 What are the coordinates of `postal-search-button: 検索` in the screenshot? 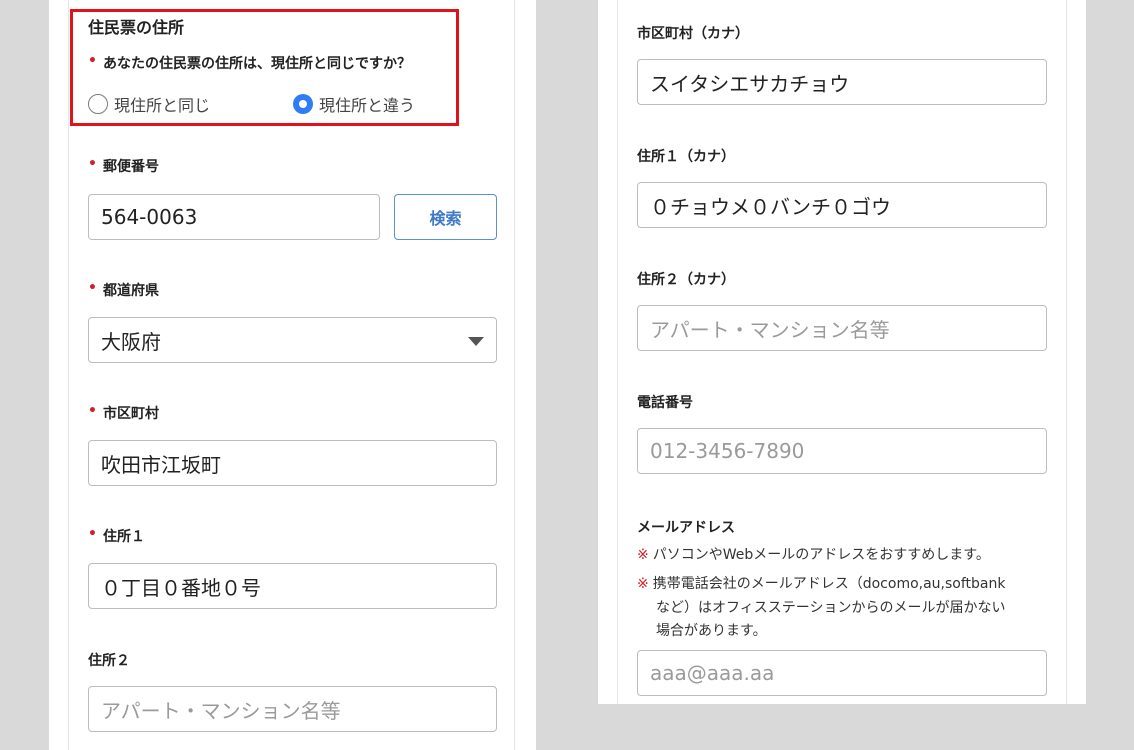 It's located at (445, 217).